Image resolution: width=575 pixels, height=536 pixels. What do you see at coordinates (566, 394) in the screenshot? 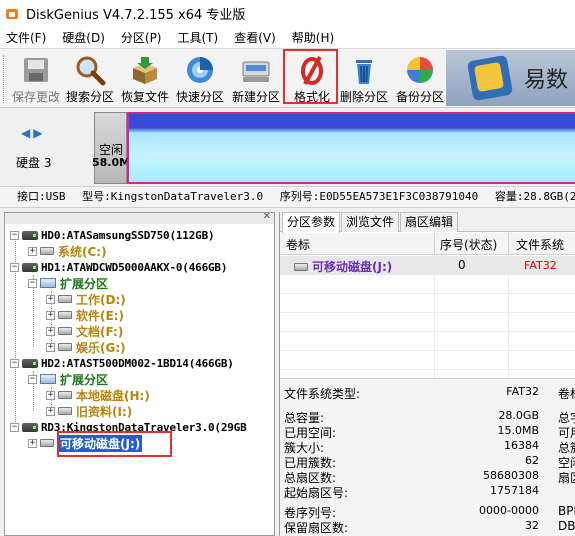
I see `prop-key2: 卷标` at bounding box center [566, 394].